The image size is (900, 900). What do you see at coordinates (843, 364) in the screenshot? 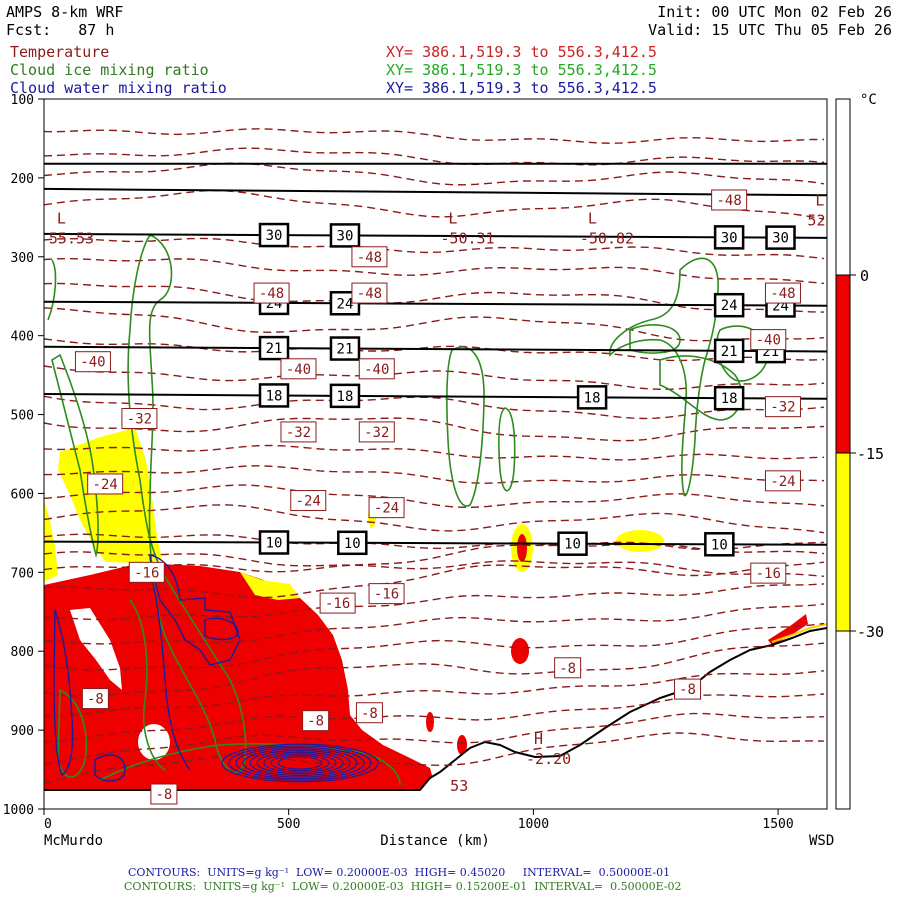
I see `colorbar-red-band` at bounding box center [843, 364].